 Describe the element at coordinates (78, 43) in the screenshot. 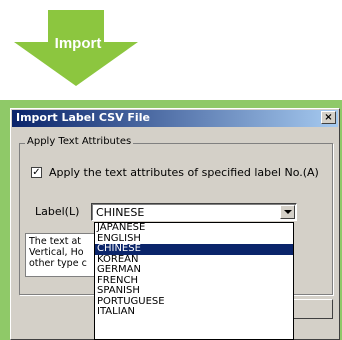

I see `import-label: Import` at that location.